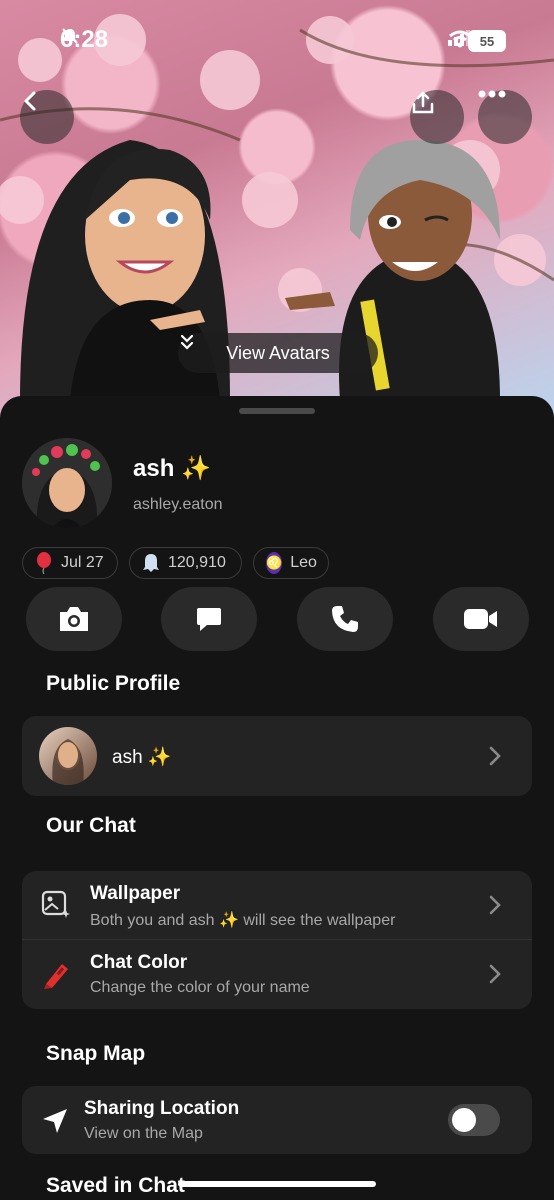  What do you see at coordinates (277, 1120) in the screenshot?
I see `sharing-location-row: Sharing Location View on the Map` at bounding box center [277, 1120].